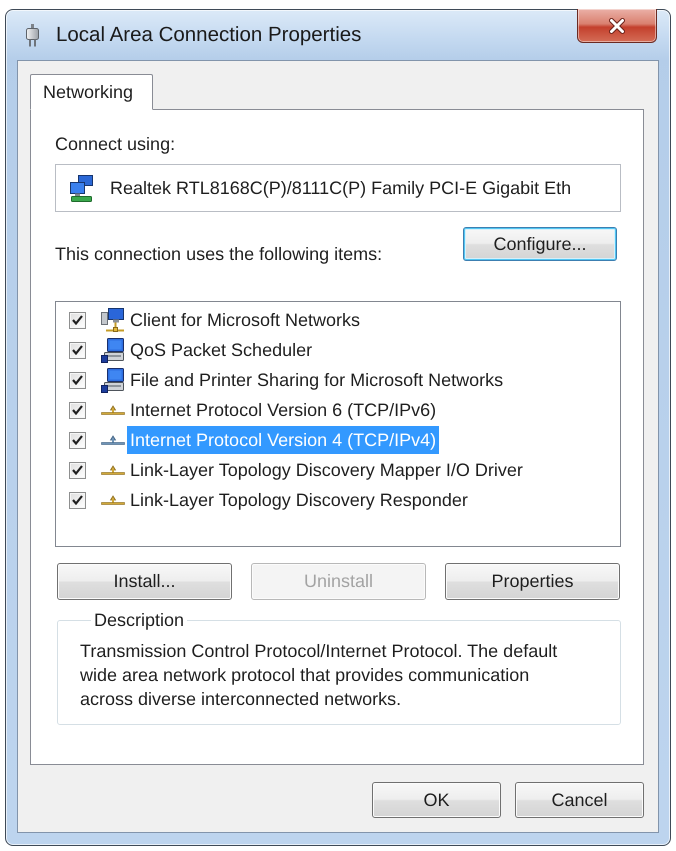 The image size is (676, 851). I want to click on close-icon, so click(617, 26).